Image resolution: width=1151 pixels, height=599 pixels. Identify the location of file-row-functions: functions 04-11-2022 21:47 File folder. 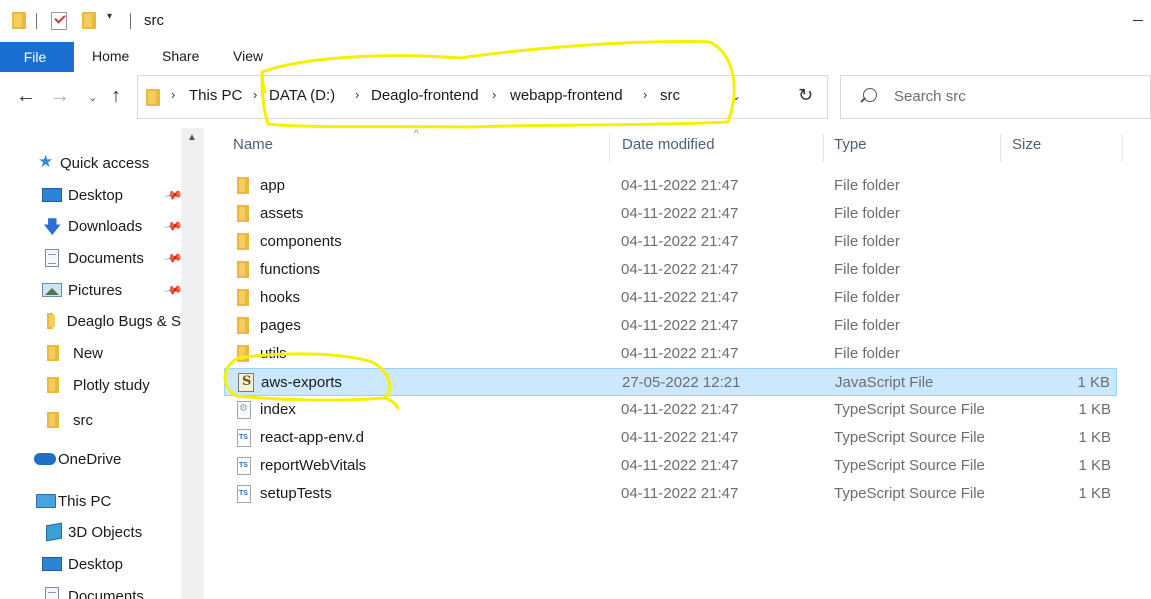
(670, 270).